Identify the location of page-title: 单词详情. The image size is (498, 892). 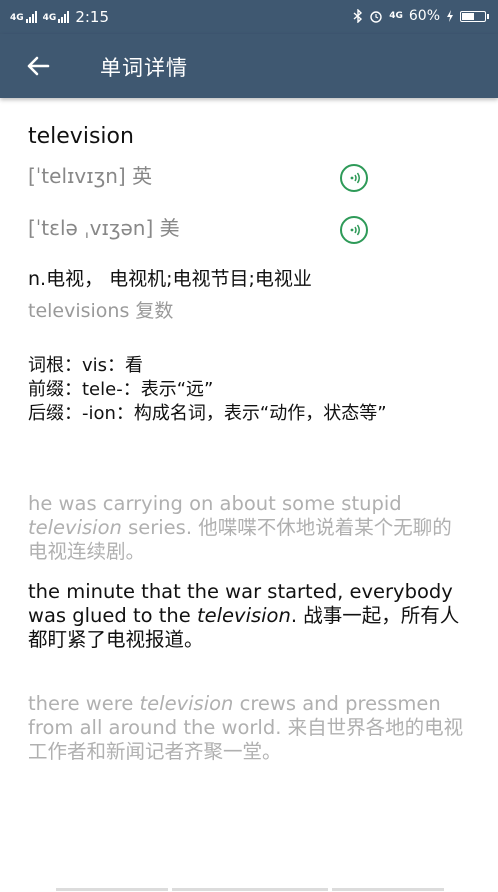
(144, 68).